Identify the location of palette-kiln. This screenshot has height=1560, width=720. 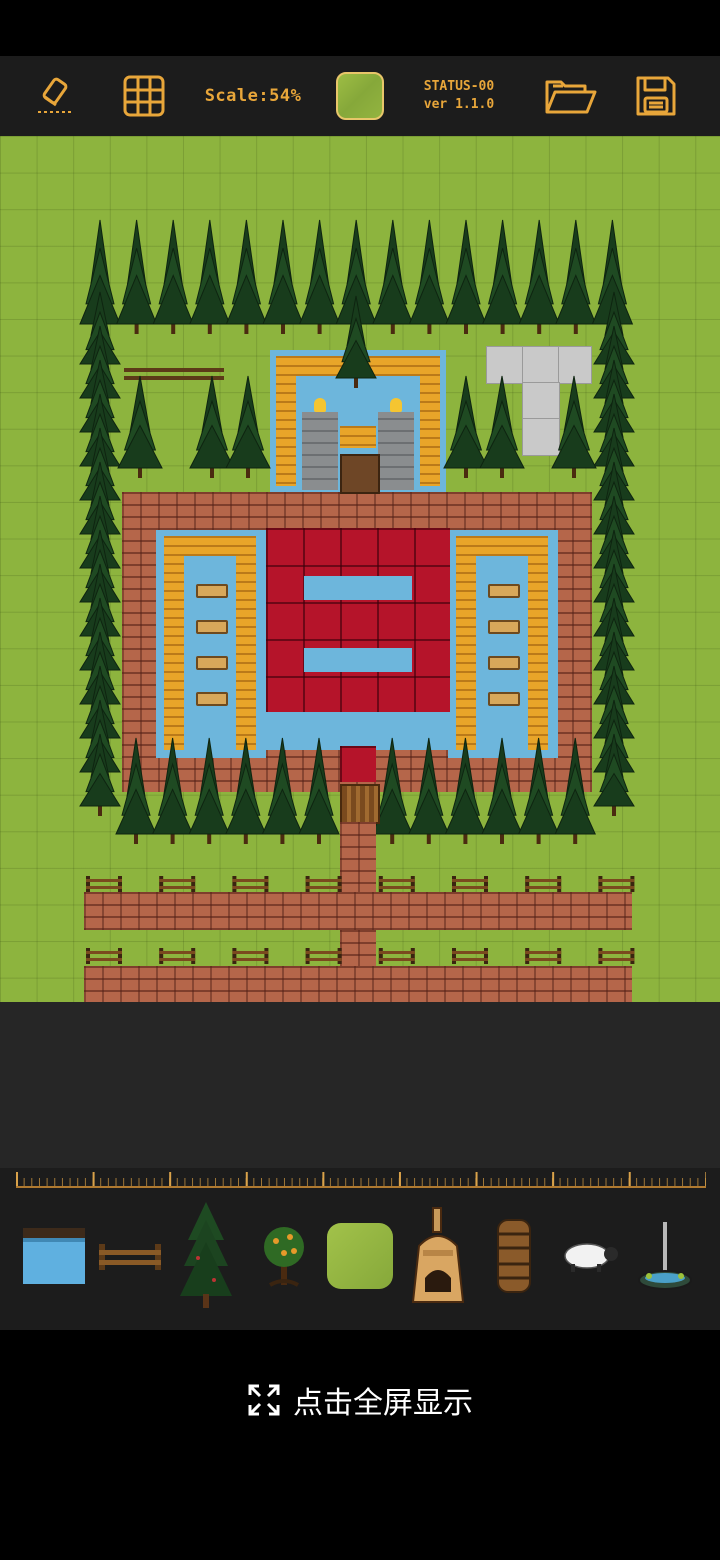
(438, 1256).